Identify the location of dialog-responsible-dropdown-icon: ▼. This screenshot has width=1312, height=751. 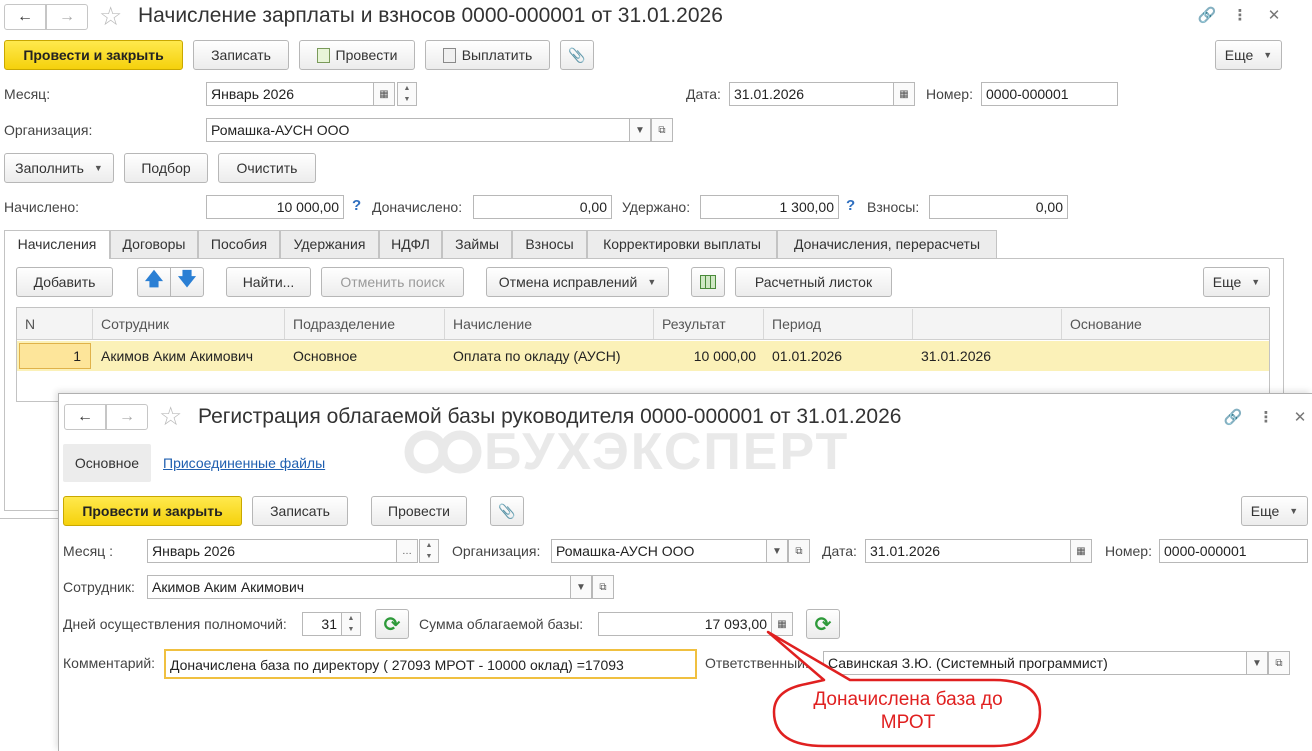
(1257, 663).